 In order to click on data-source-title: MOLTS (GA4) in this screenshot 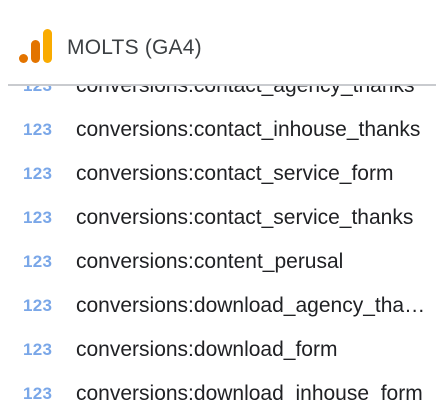, I will do `click(134, 47)`.